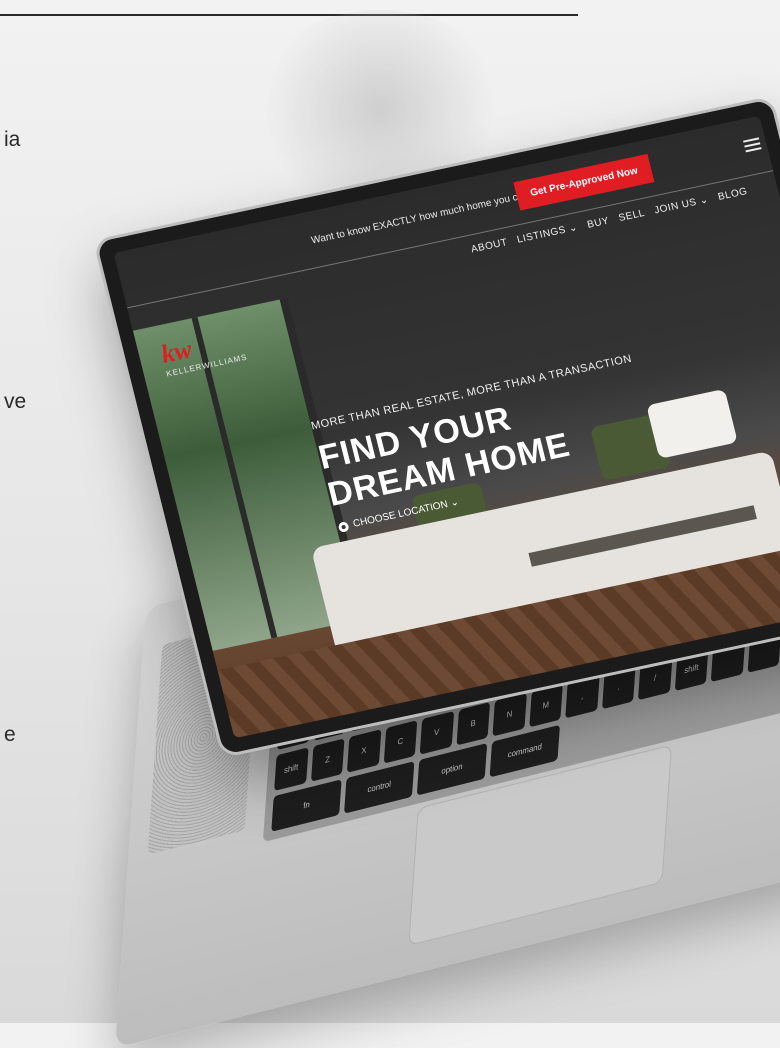 This screenshot has height=1048, width=780. What do you see at coordinates (15, 401) in the screenshot?
I see `text-fragment-2: ve` at bounding box center [15, 401].